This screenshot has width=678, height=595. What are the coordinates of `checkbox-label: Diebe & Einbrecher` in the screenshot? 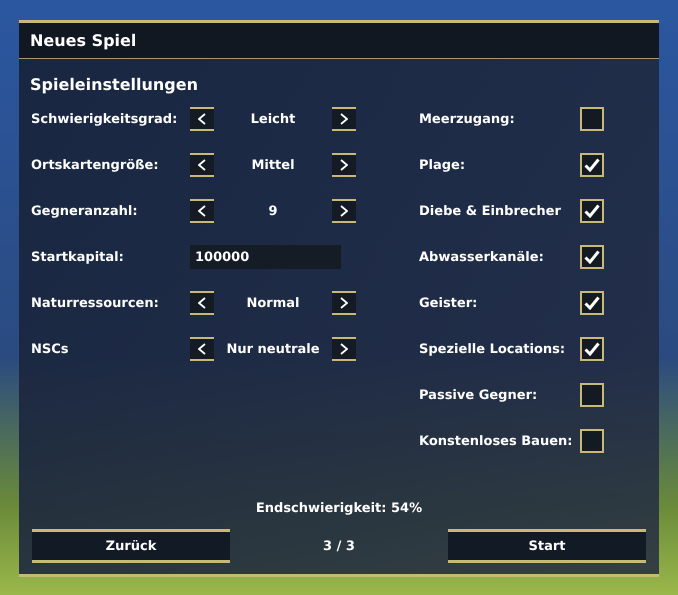 It's located at (490, 211).